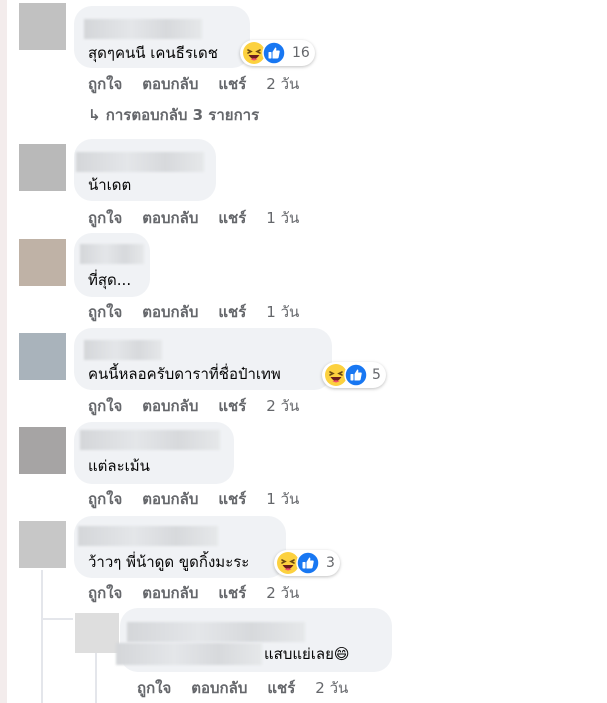  Describe the element at coordinates (57, 619) in the screenshot. I see `thread-connector` at that location.